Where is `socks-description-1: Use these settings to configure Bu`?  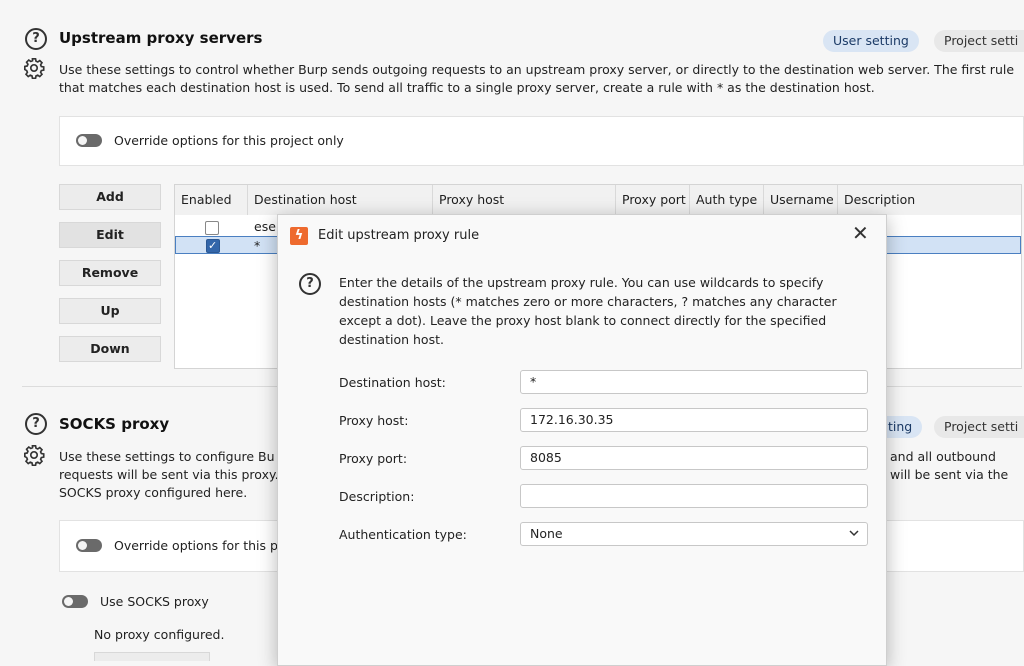 socks-description-1: Use these settings to configure Bu is located at coordinates (167, 456).